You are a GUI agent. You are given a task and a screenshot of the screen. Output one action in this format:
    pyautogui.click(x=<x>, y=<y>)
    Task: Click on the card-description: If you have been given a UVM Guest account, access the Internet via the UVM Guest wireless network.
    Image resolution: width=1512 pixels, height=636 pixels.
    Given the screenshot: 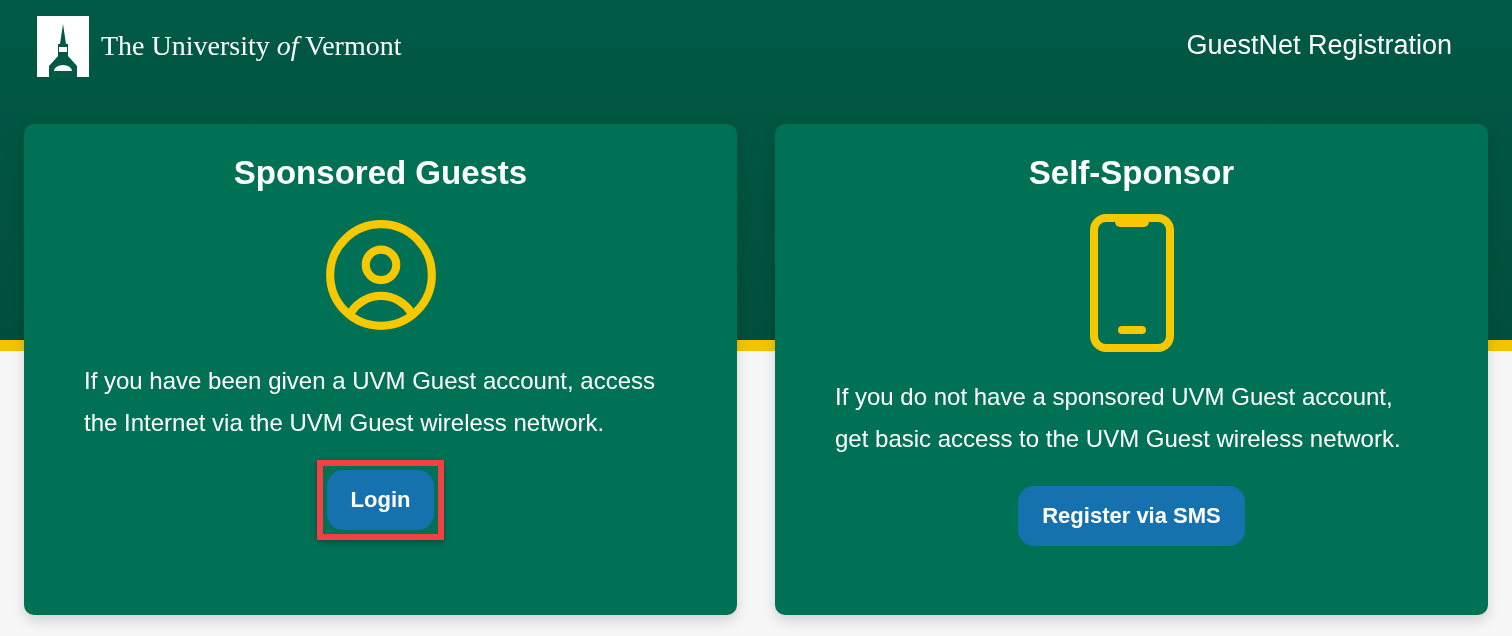 What is the action you would take?
    pyautogui.click(x=370, y=402)
    